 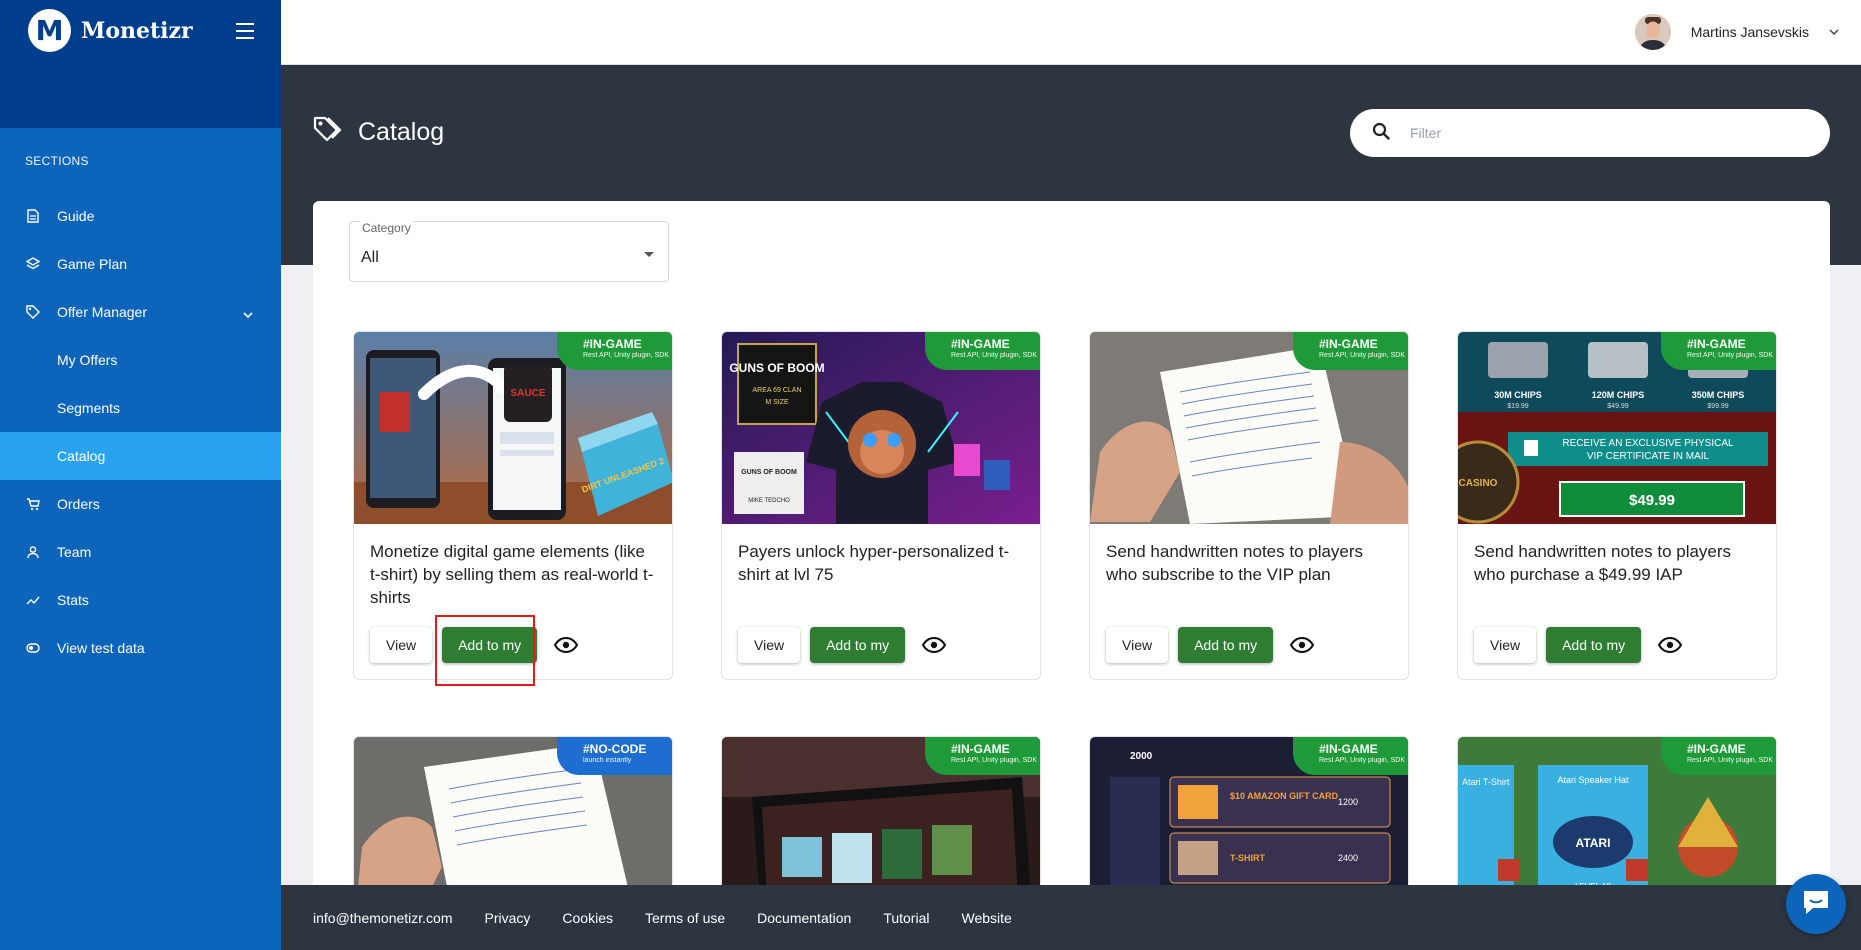 What do you see at coordinates (49, 30) in the screenshot?
I see `logo-mark-icon: M` at bounding box center [49, 30].